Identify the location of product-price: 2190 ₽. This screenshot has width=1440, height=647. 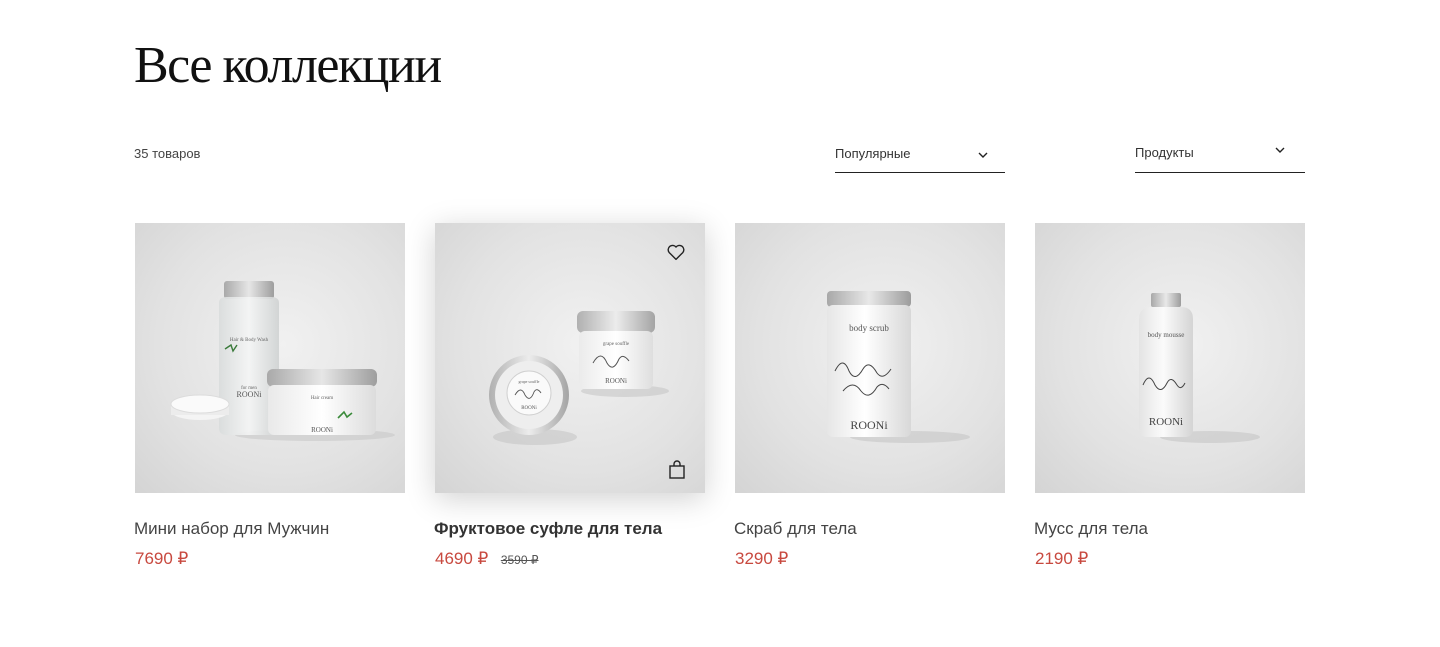
(1062, 558).